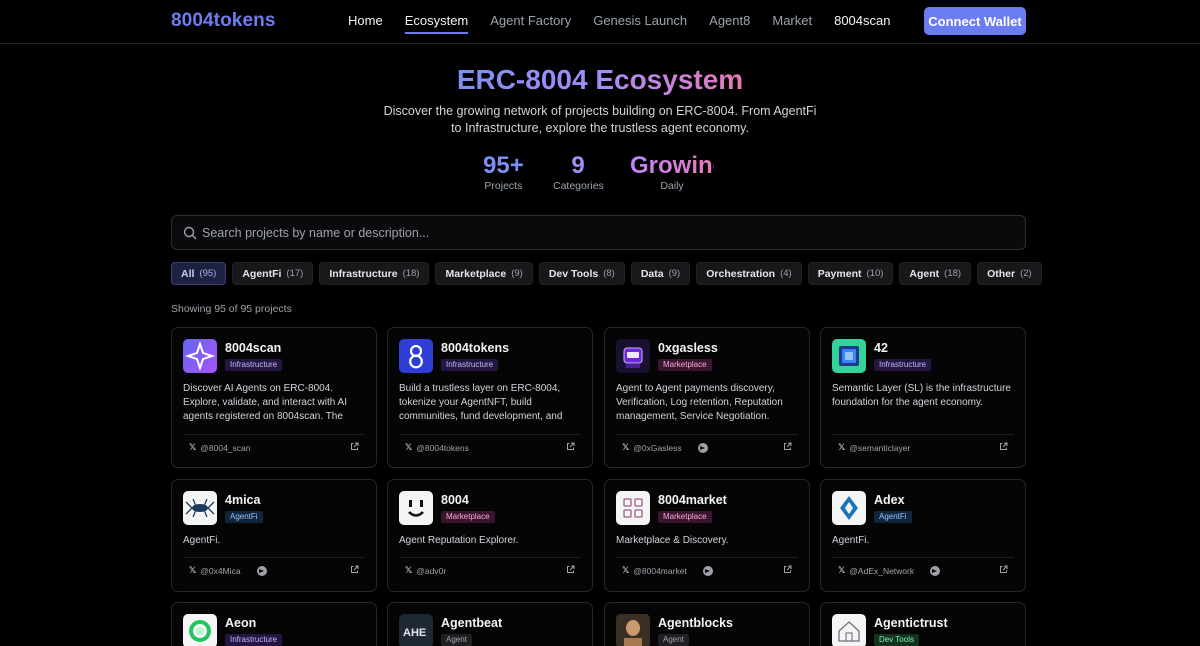  What do you see at coordinates (602, 232) in the screenshot?
I see `search-input` at bounding box center [602, 232].